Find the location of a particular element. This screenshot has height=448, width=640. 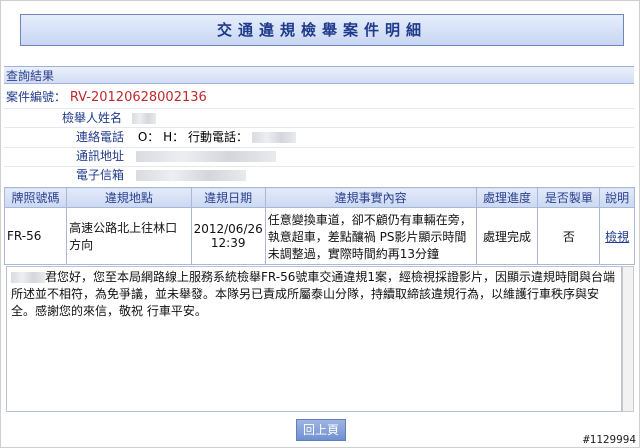

case-number-label: 案件編號： is located at coordinates (36, 97).